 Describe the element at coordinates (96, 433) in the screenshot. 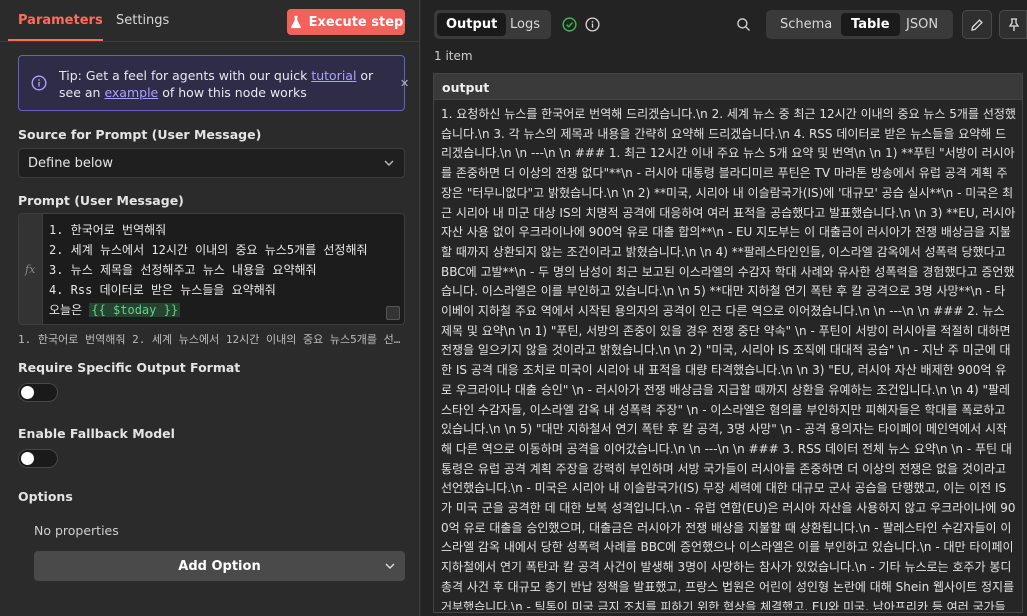

I see `fallback-label: Enable Fallback Model` at that location.